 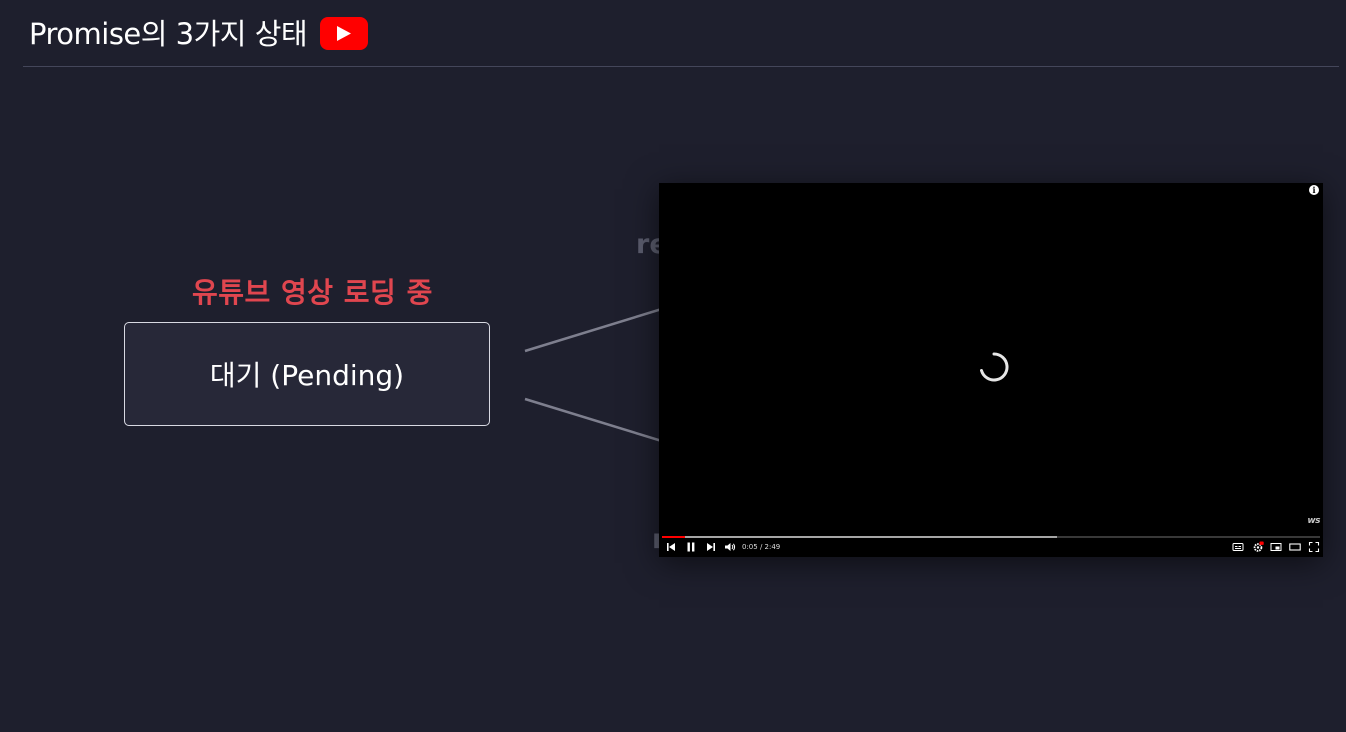 What do you see at coordinates (595, 329) in the screenshot?
I see `connector-line-upper` at bounding box center [595, 329].